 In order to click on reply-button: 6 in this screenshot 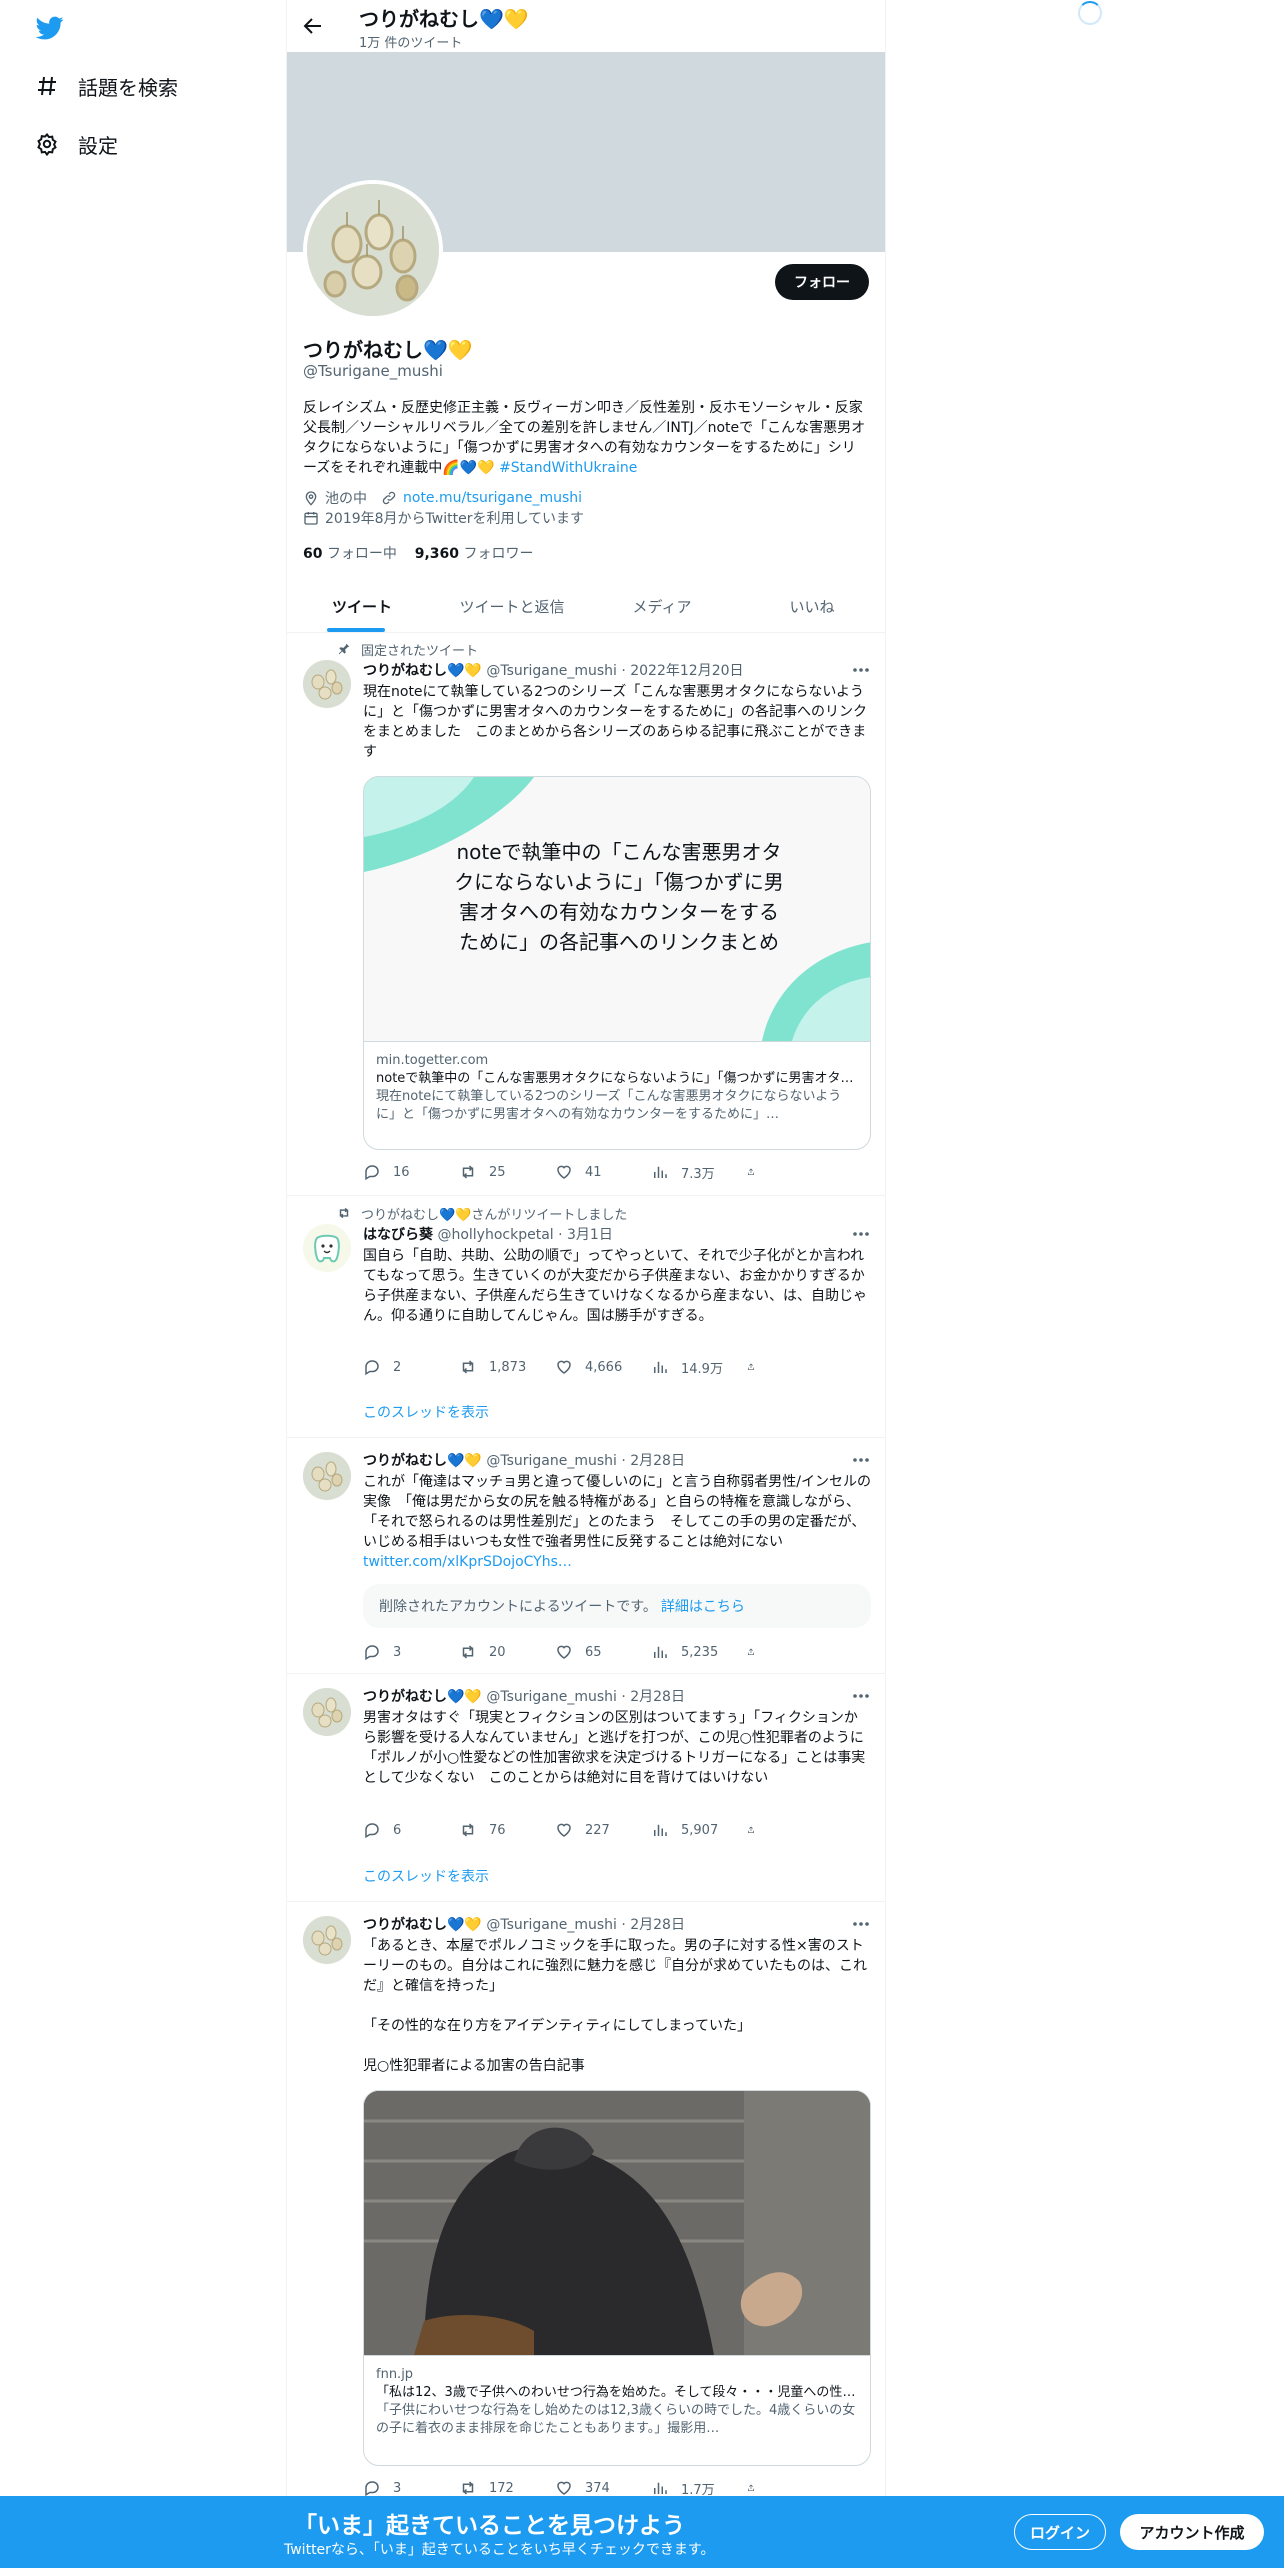, I will do `click(411, 1830)`.